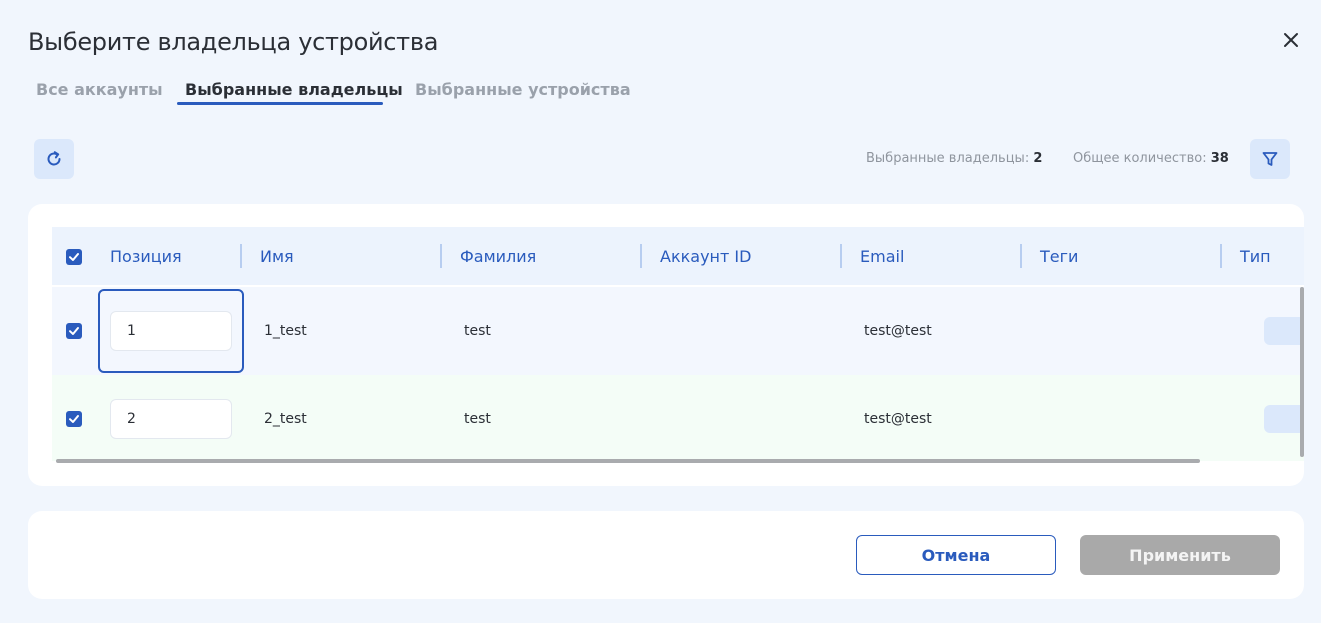 The image size is (1321, 623). I want to click on tab-selected-devices: Выбранные устройства, so click(523, 89).